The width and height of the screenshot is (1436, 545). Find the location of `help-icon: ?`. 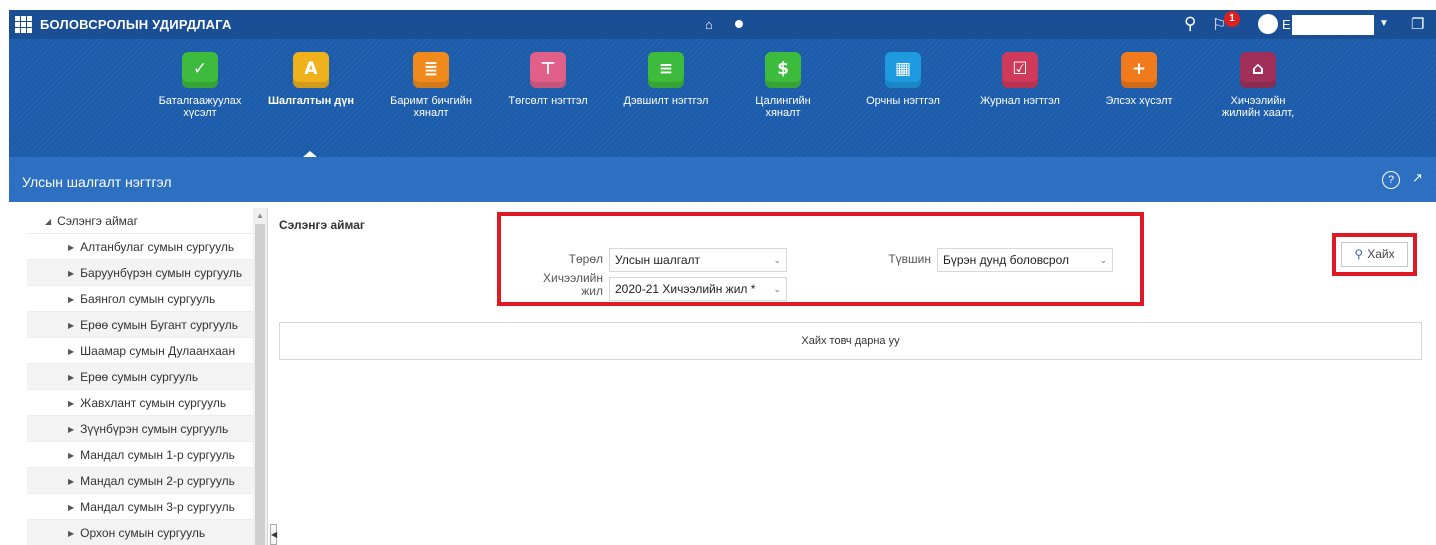

help-icon: ? is located at coordinates (1391, 180).